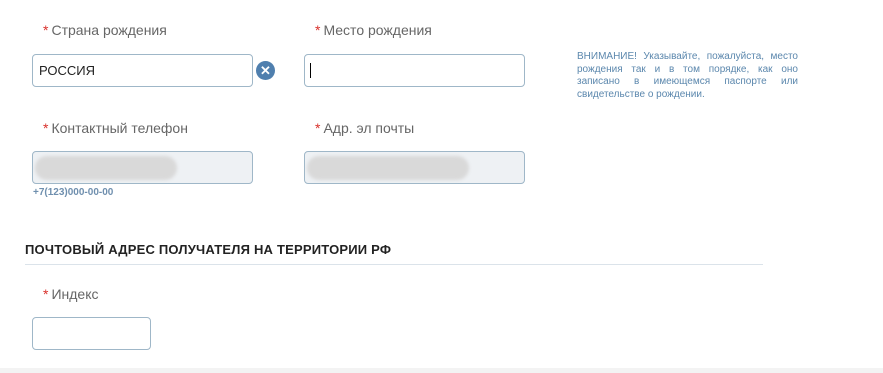 The height and width of the screenshot is (373, 883). I want to click on email-label: * Адр. эл почты, so click(365, 128).